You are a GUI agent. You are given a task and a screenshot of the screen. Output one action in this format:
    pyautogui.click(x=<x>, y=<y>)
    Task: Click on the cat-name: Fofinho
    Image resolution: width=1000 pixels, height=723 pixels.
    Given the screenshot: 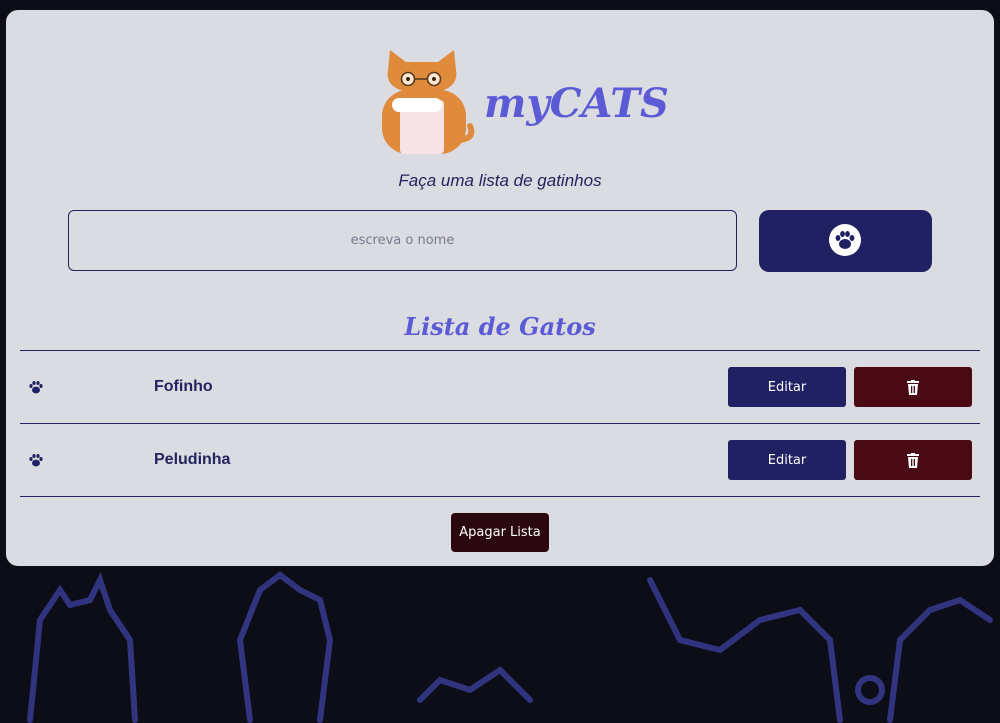 What is the action you would take?
    pyautogui.click(x=183, y=386)
    